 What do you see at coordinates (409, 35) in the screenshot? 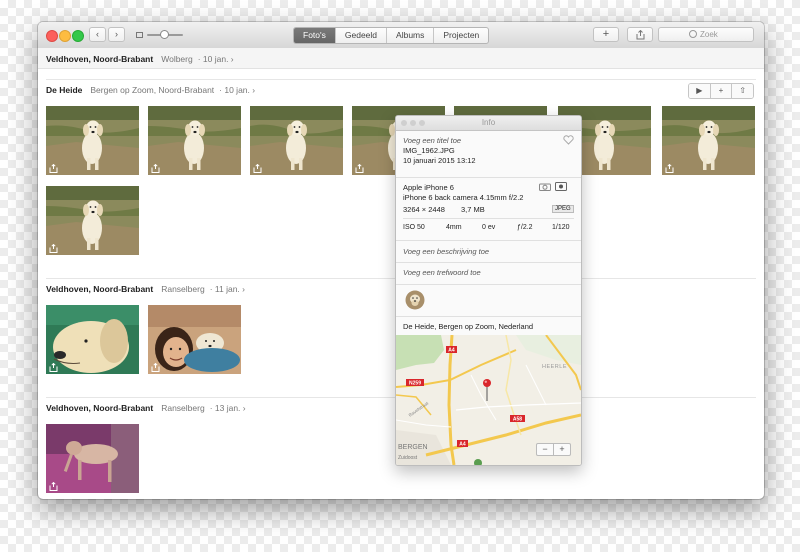
I see `tab-2: Albums` at bounding box center [409, 35].